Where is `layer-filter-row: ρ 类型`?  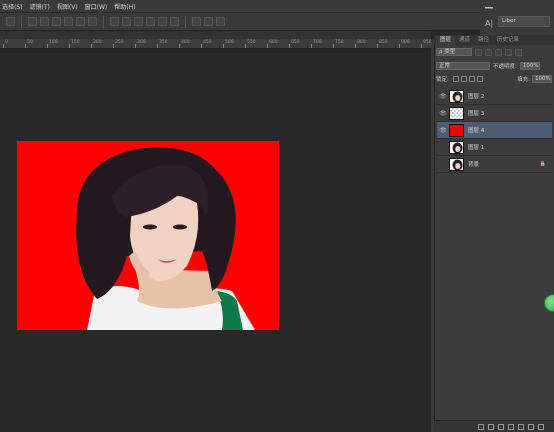 layer-filter-row: ρ 类型 is located at coordinates (494, 52).